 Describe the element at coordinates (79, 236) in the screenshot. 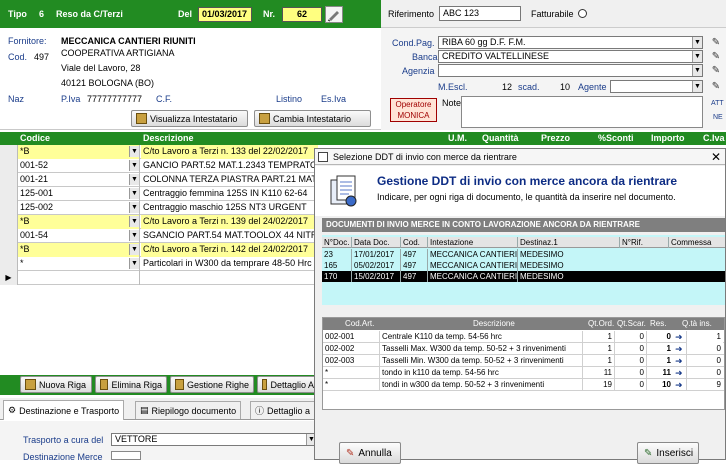

I see `row-code: 001-54 ▼` at that location.